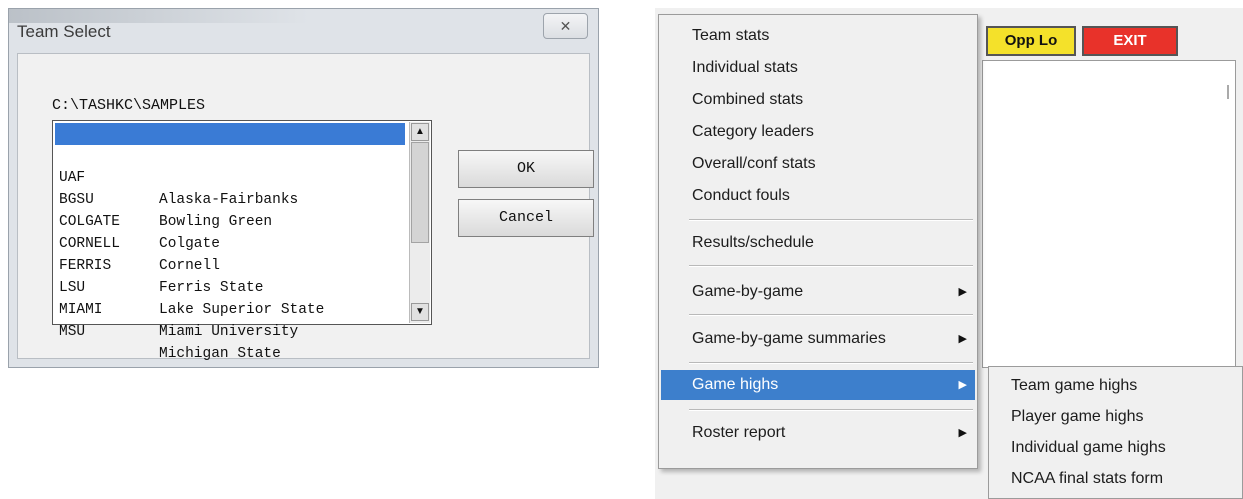  I want to click on team-list-item: COLGATE Colgate, so click(230, 220).